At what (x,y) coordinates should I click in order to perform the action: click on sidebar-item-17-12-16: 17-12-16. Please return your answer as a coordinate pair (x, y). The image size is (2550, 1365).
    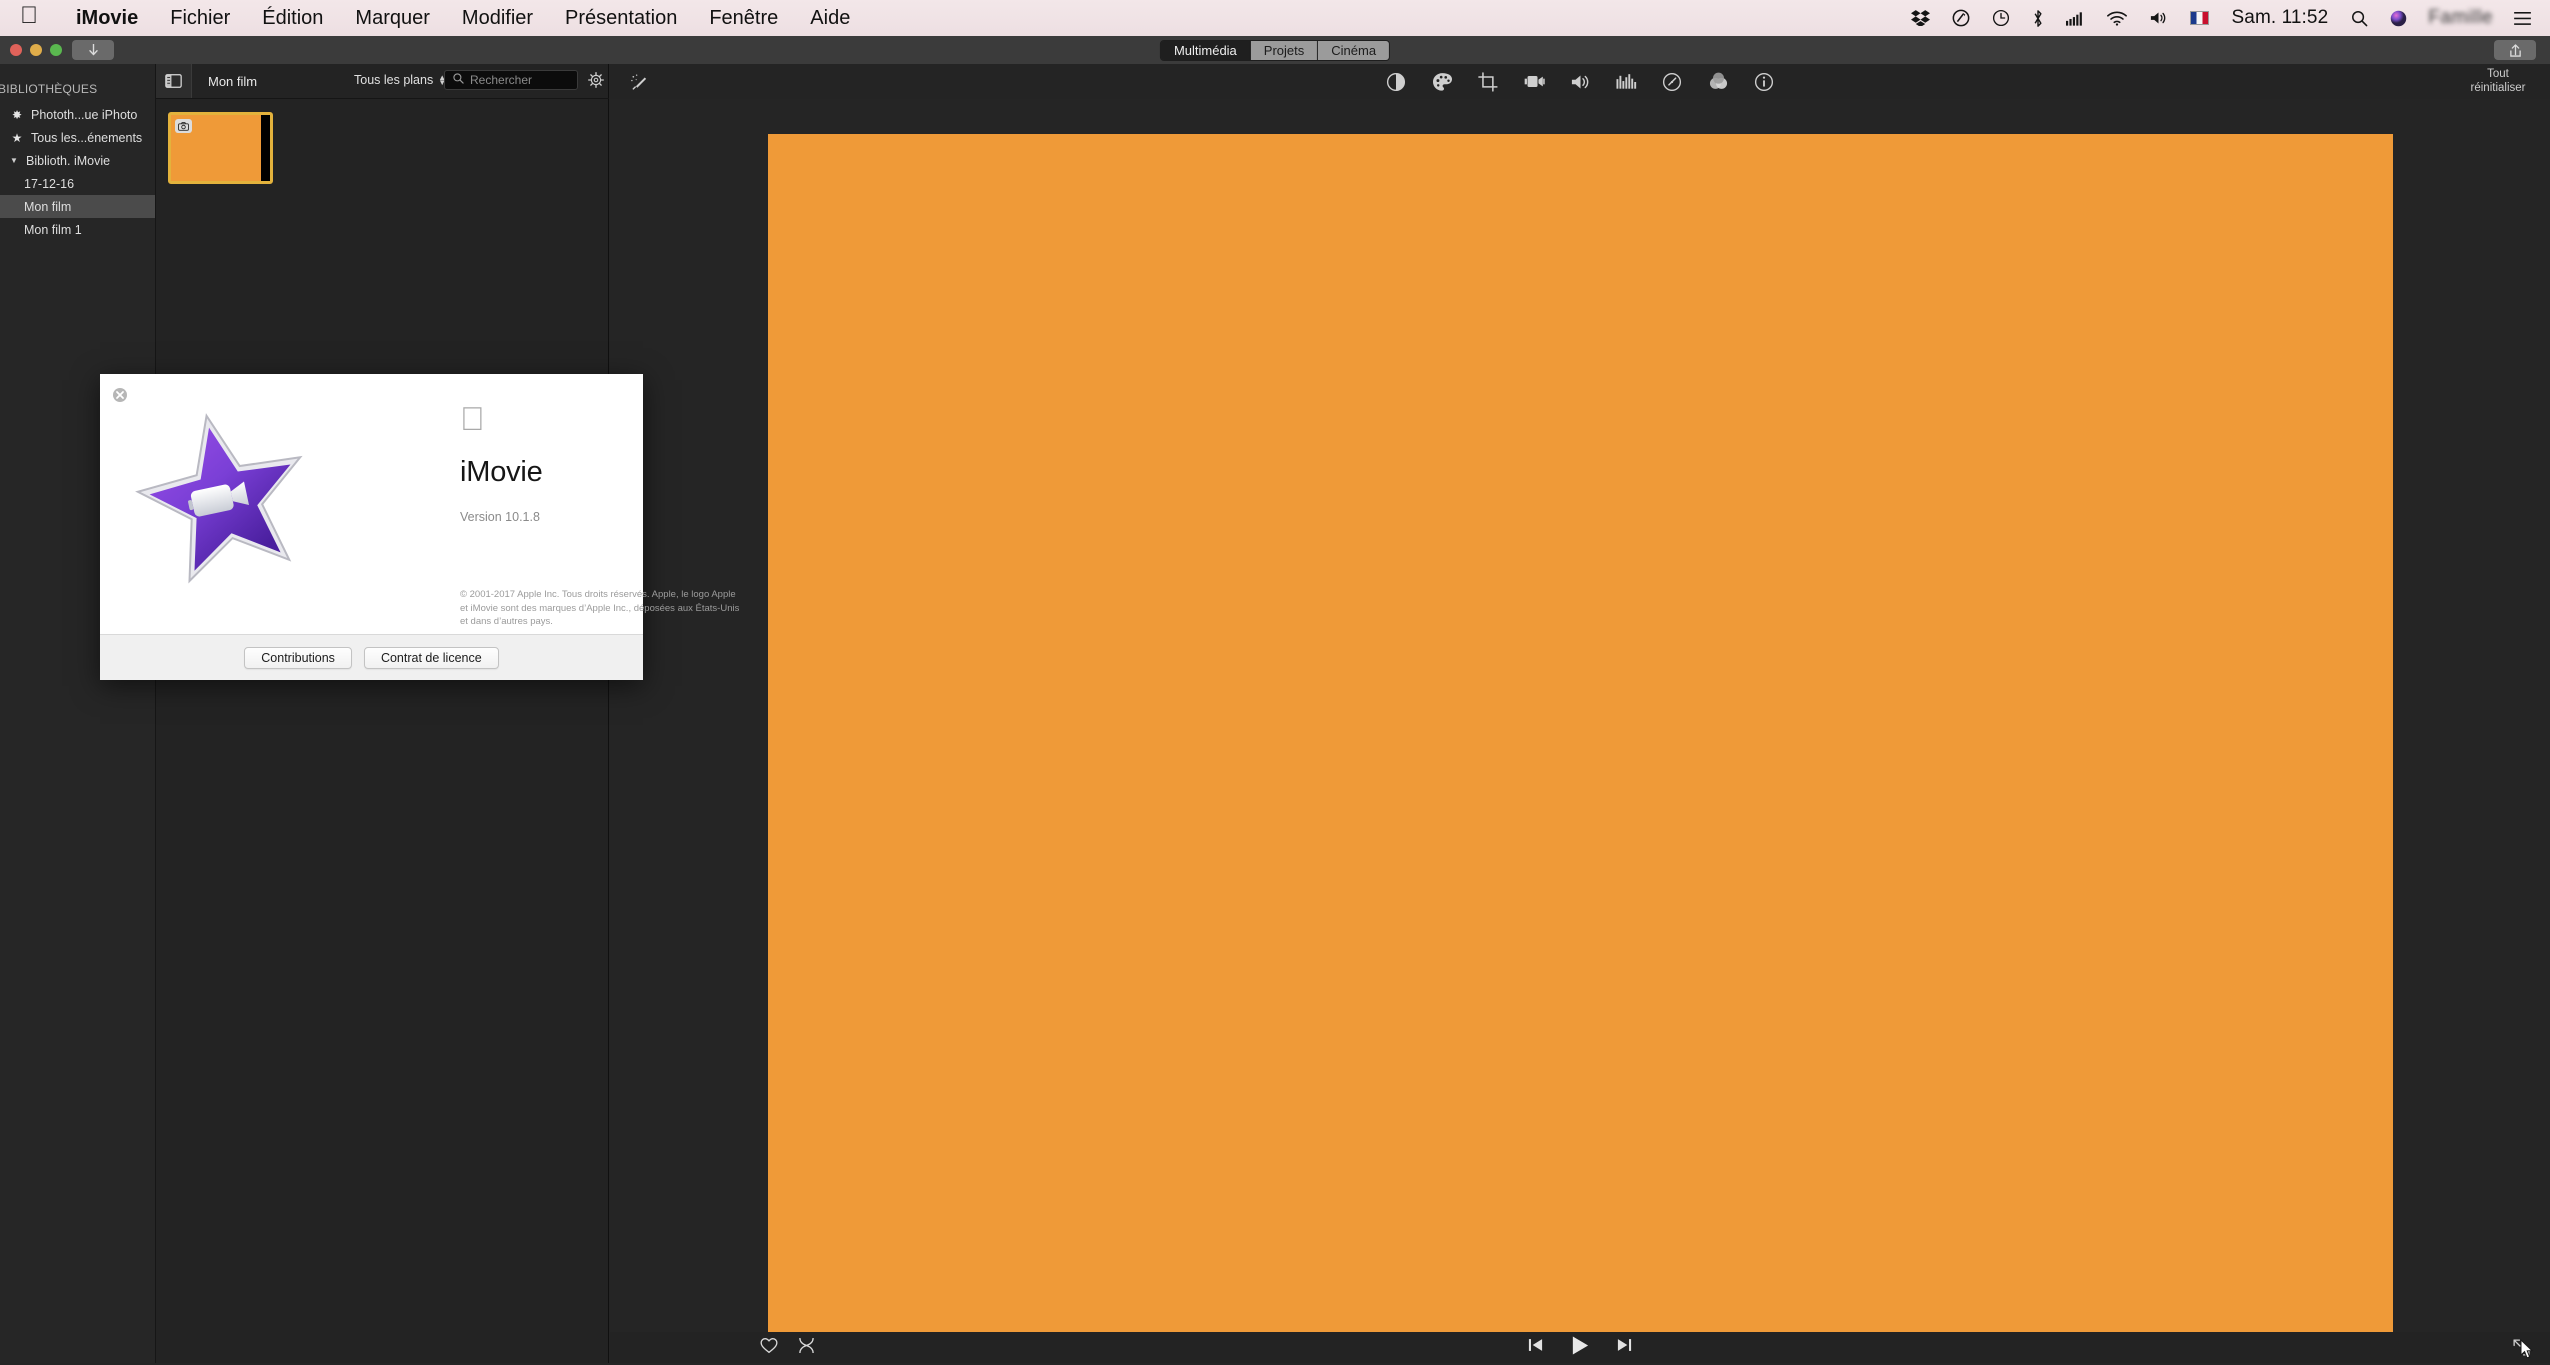
    Looking at the image, I should click on (77, 183).